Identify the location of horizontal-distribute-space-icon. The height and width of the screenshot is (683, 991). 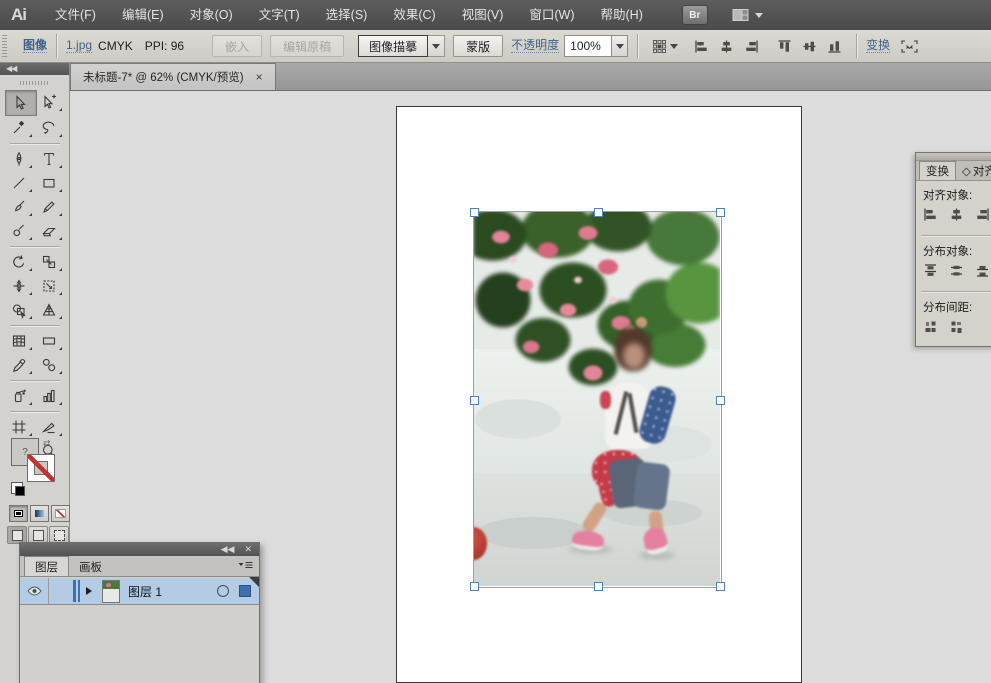
(956, 326).